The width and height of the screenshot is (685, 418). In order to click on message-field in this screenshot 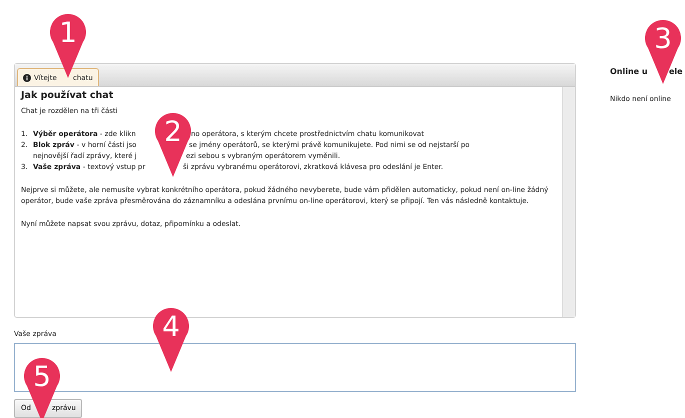, I will do `click(295, 367)`.